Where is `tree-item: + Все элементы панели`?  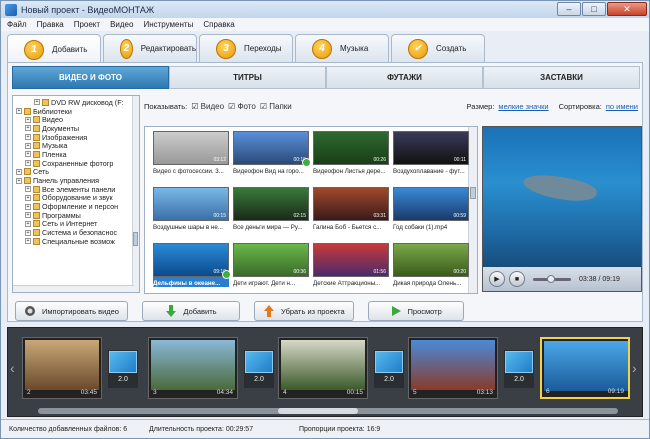
tree-item: + Все элементы панели is located at coordinates (76, 189).